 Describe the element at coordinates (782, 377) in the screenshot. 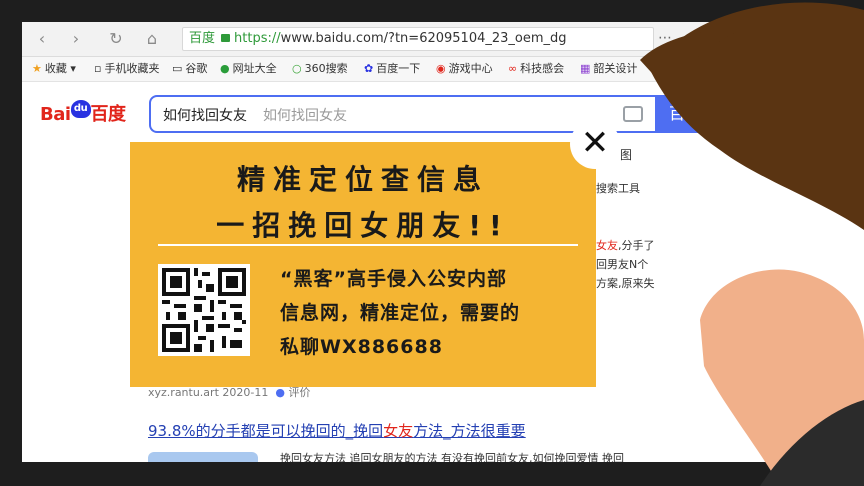

I see `cartoon-hand` at that location.